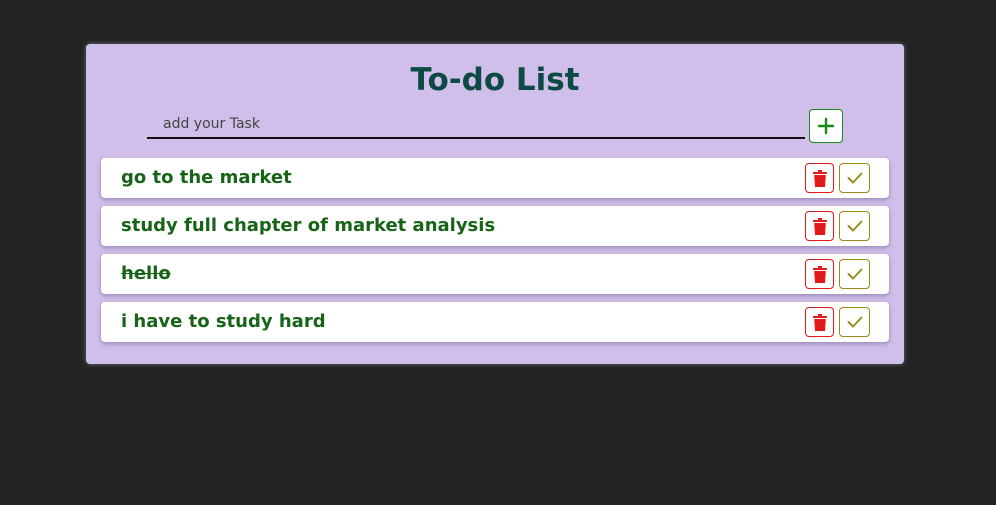  Describe the element at coordinates (223, 321) in the screenshot. I see `task-text: i have to study hard` at that location.